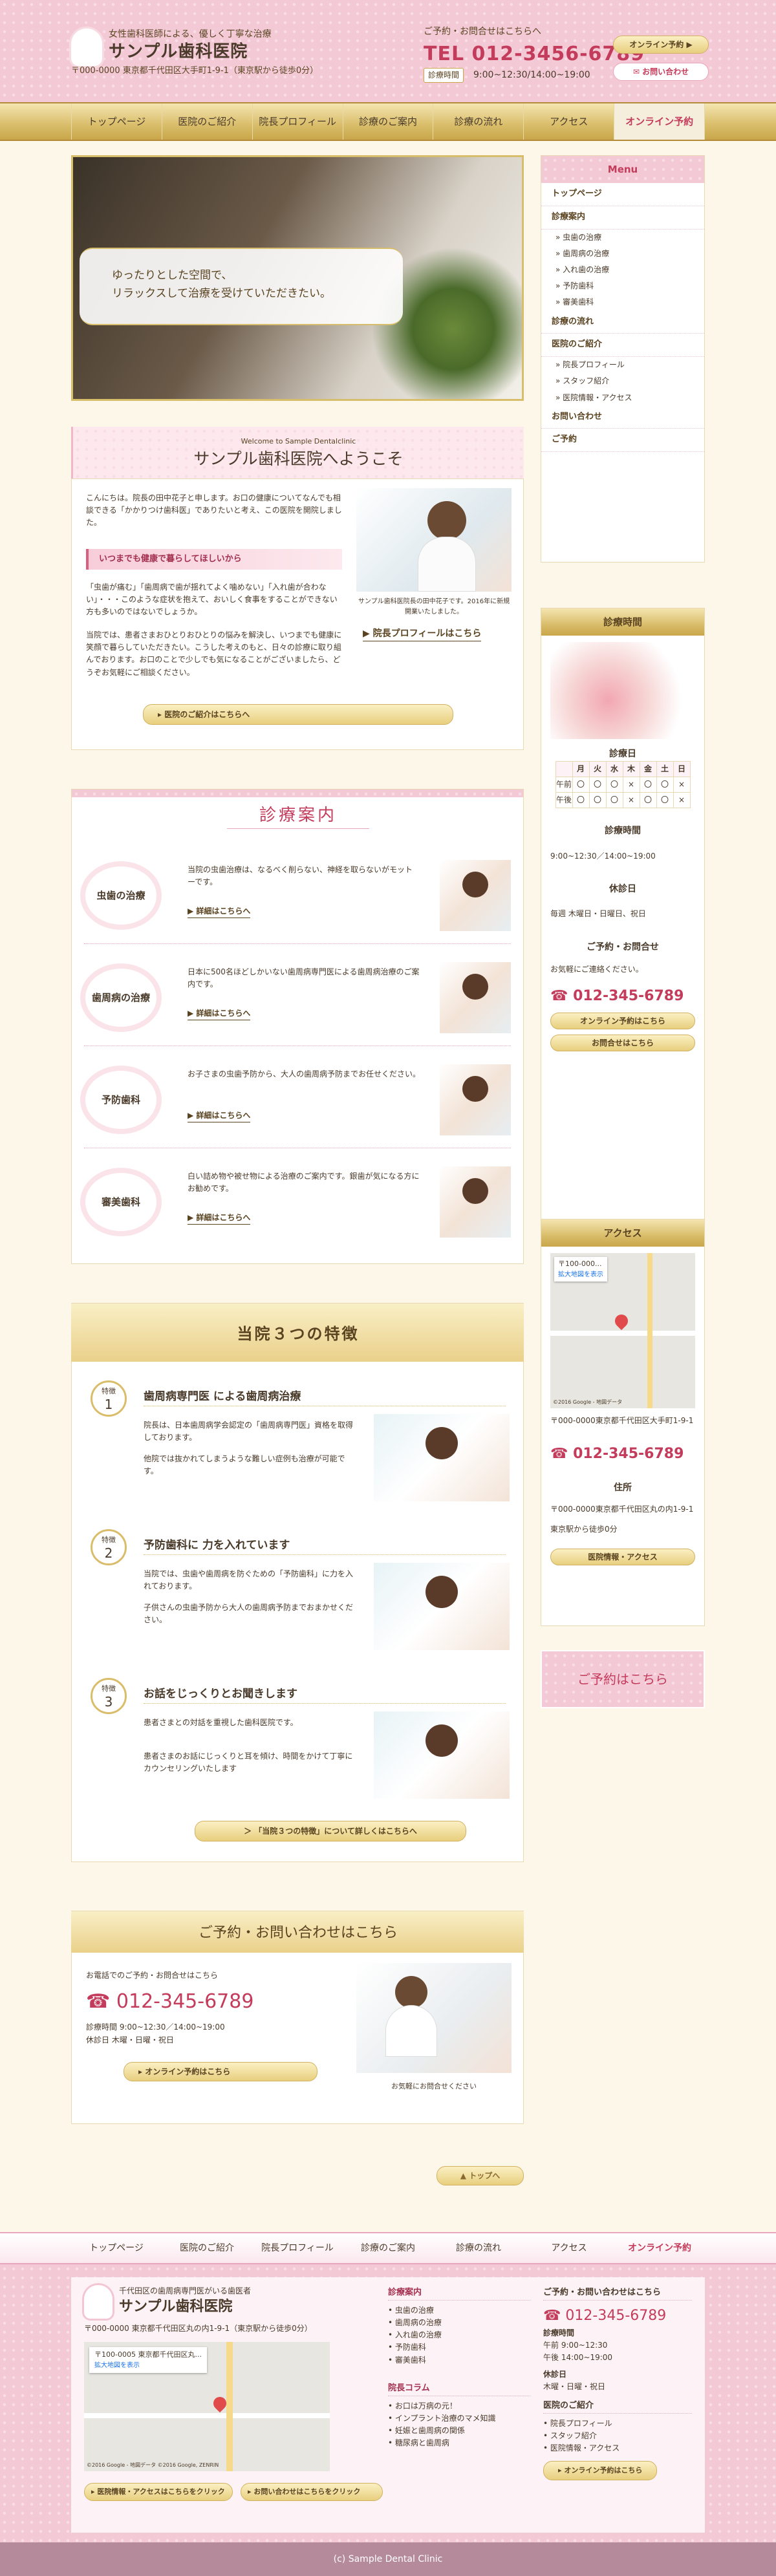 The image size is (776, 2576). What do you see at coordinates (661, 72) in the screenshot?
I see `contact-button: ✉ お問い合わせ` at bounding box center [661, 72].